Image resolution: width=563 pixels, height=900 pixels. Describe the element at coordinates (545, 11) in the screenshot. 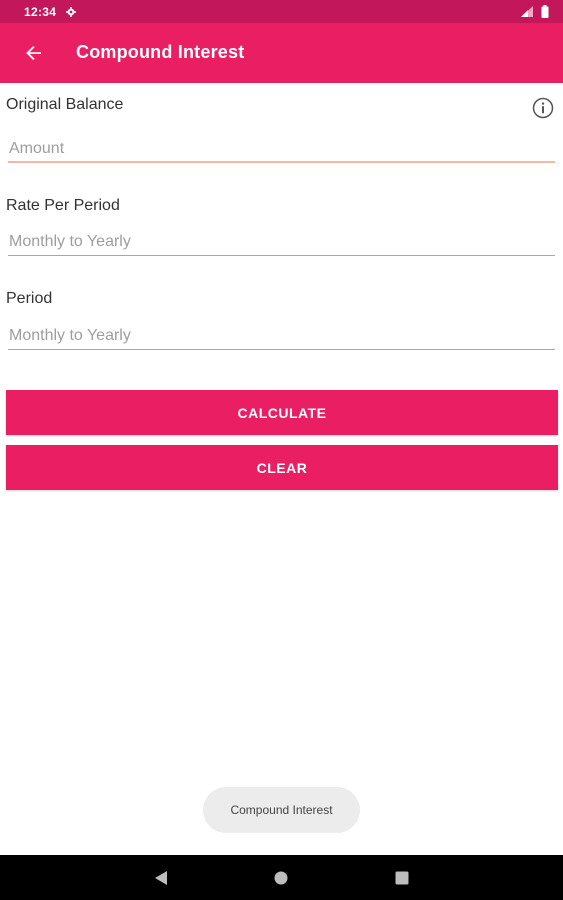

I see `battery-icon` at that location.